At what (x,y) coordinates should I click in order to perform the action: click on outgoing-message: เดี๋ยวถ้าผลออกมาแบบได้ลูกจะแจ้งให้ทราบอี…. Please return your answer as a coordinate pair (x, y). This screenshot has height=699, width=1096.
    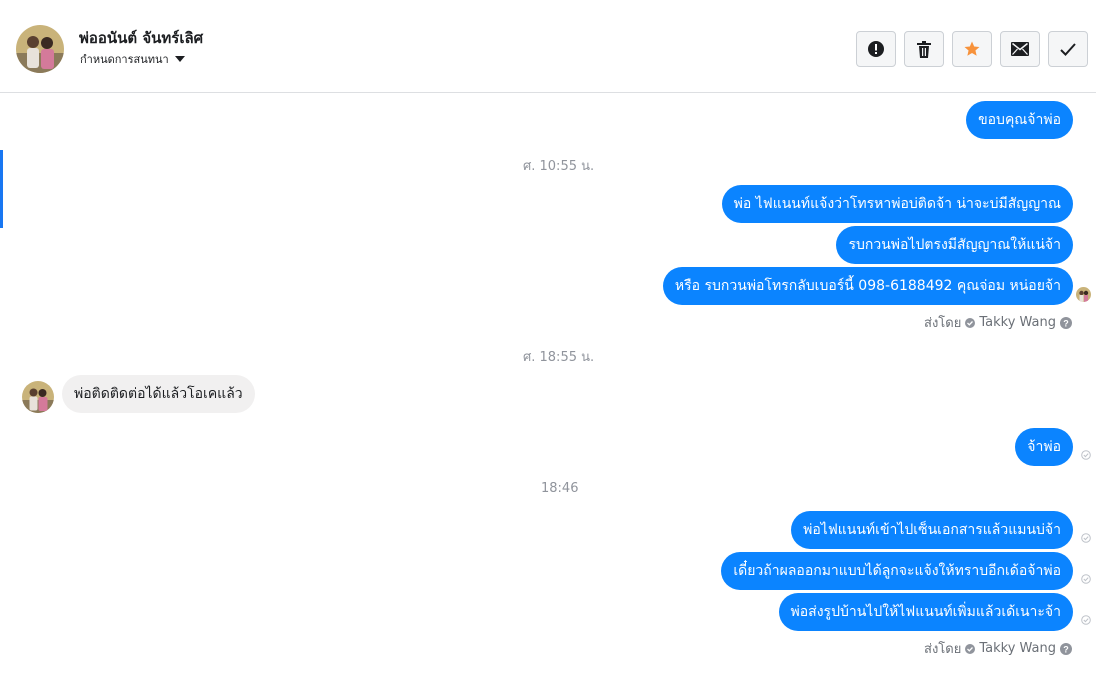
    Looking at the image, I should click on (897, 571).